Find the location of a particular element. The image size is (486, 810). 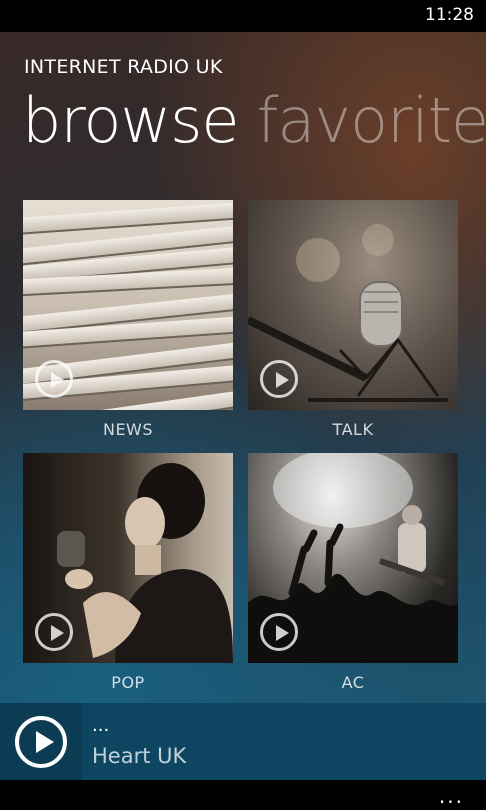

genre-tile-ac is located at coordinates (353, 558).